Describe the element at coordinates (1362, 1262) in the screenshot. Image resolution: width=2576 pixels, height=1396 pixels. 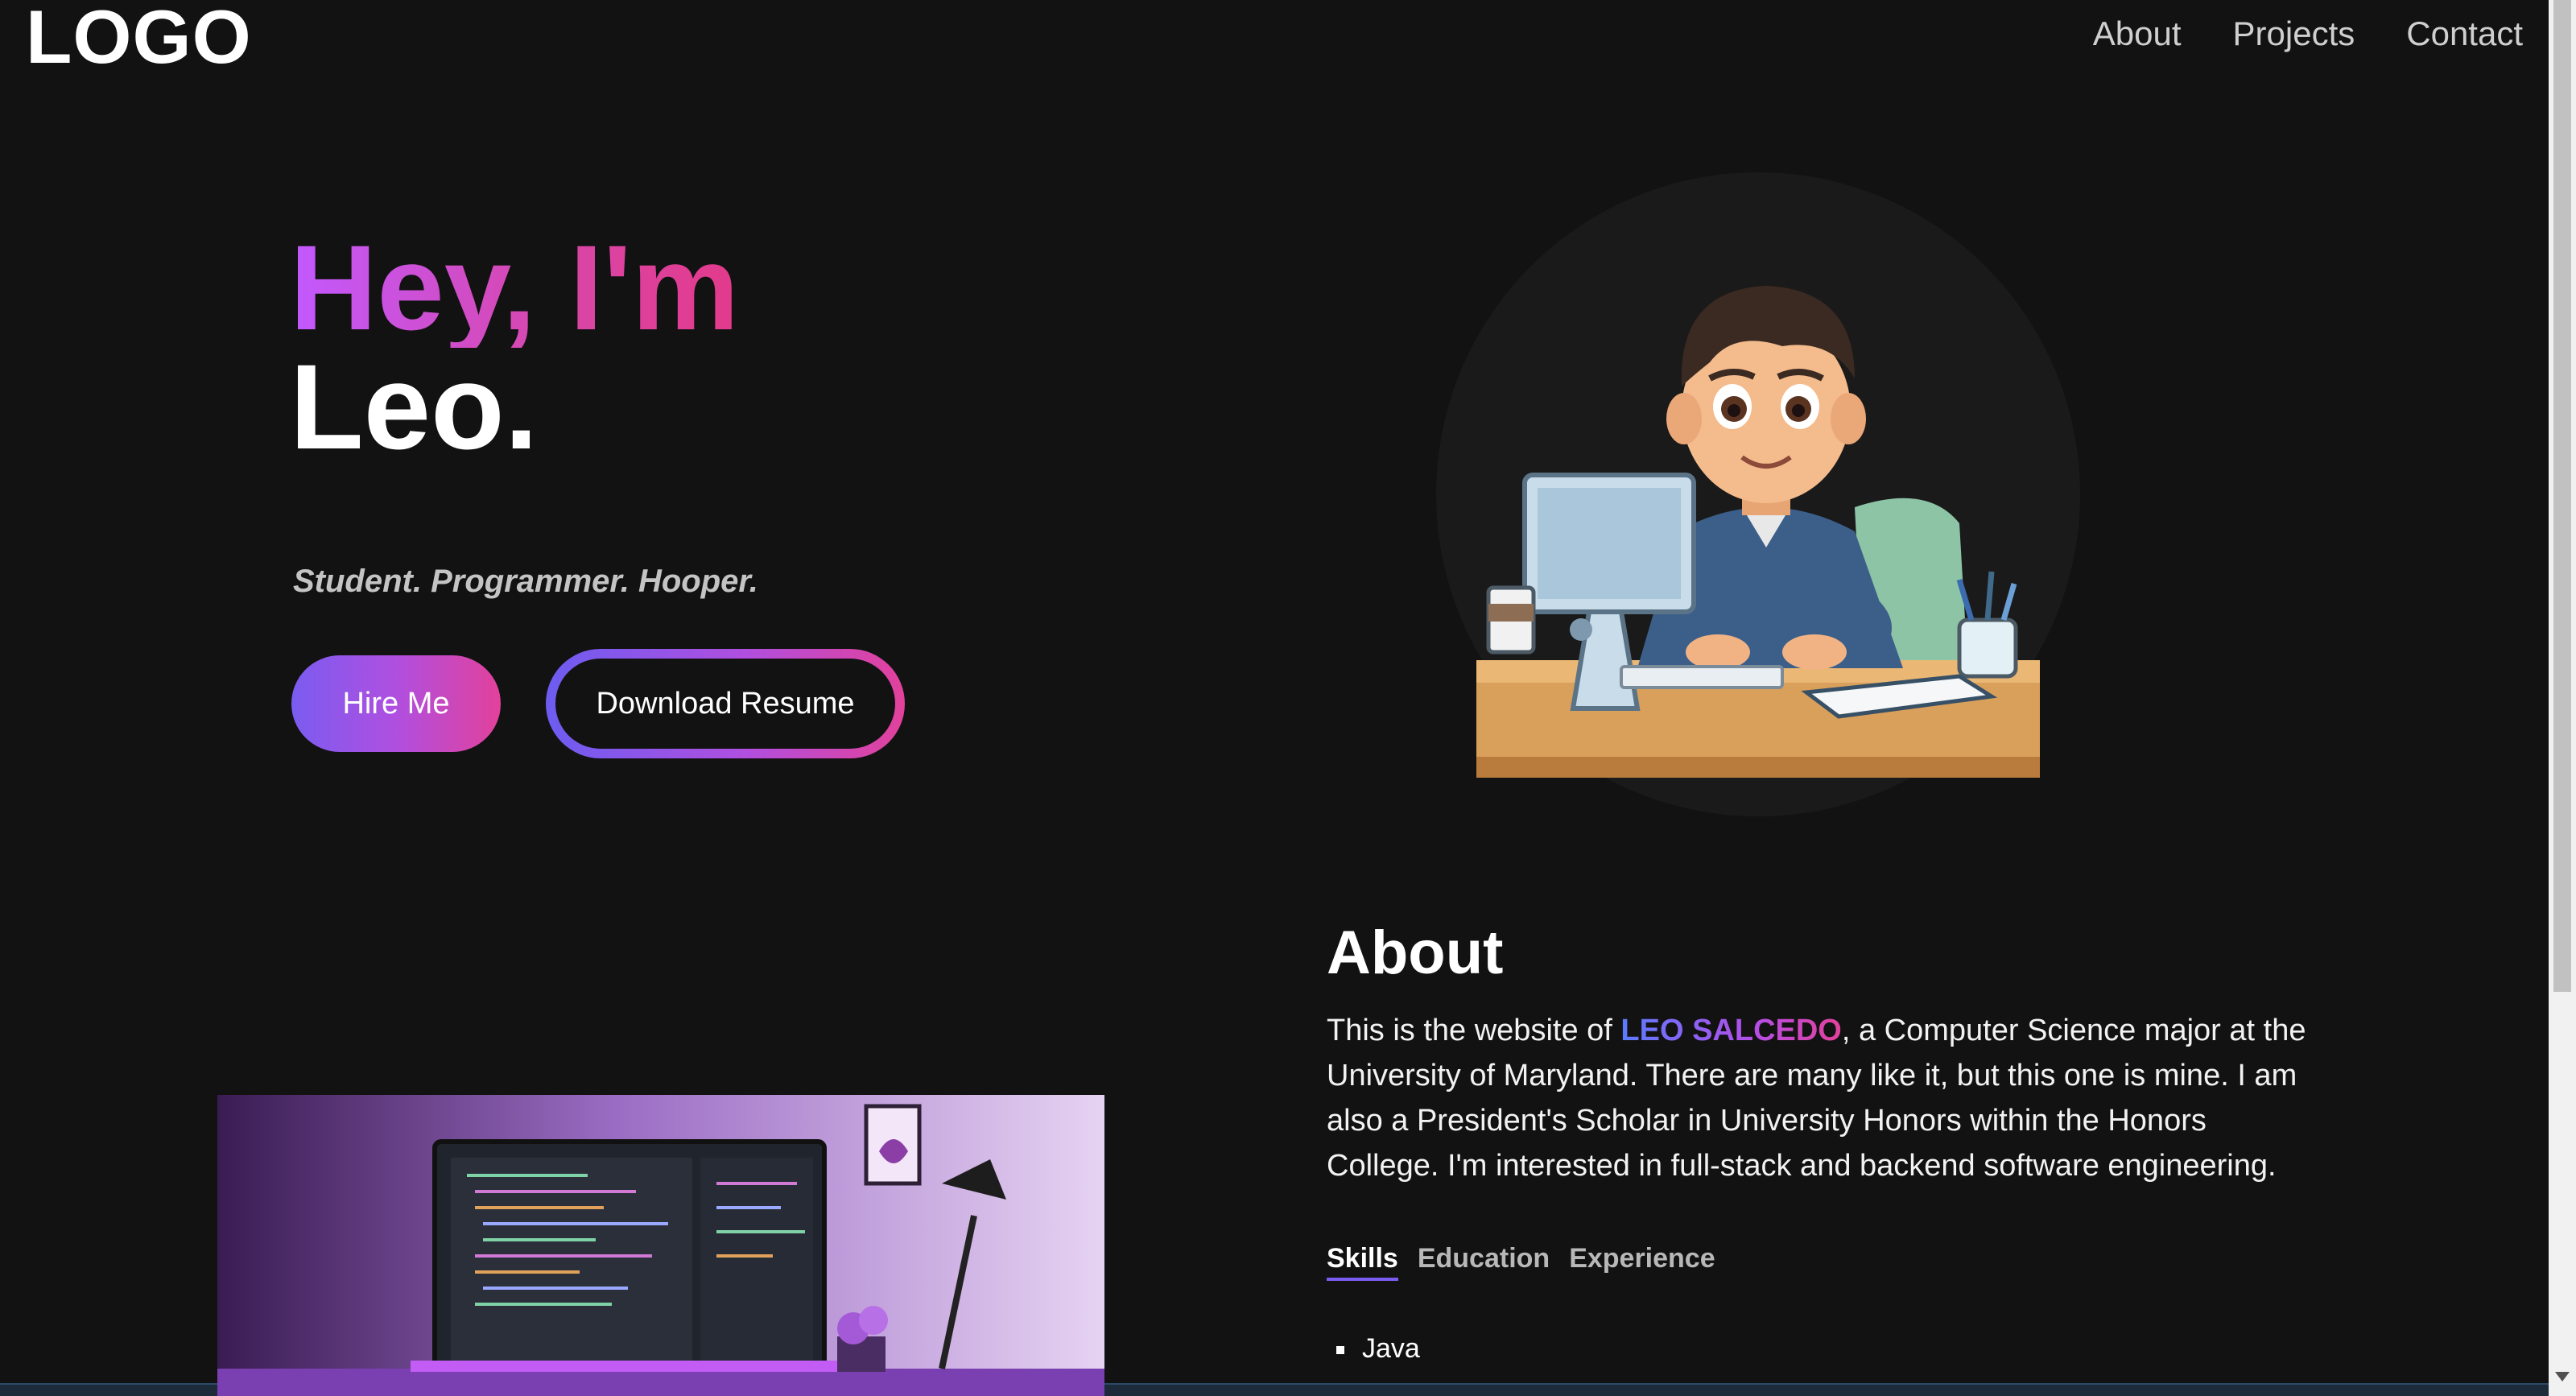
I see `tab-skills: Skills` at that location.